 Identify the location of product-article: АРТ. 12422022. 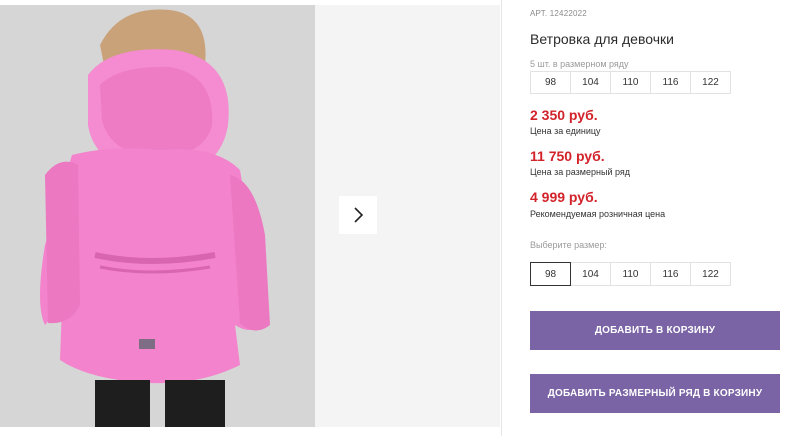
(558, 13).